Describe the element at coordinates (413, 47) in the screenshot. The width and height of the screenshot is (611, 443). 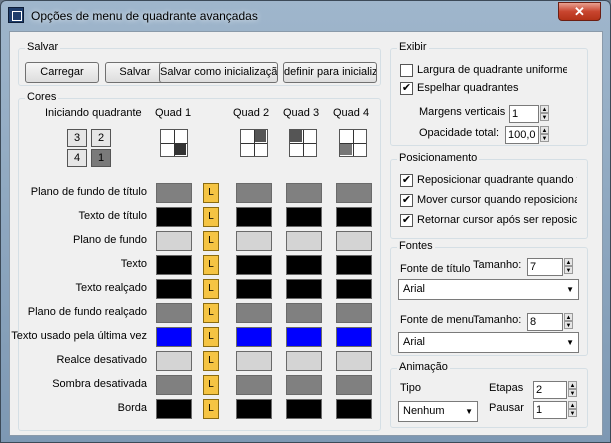
I see `exibir-group-label: Exibir` at that location.